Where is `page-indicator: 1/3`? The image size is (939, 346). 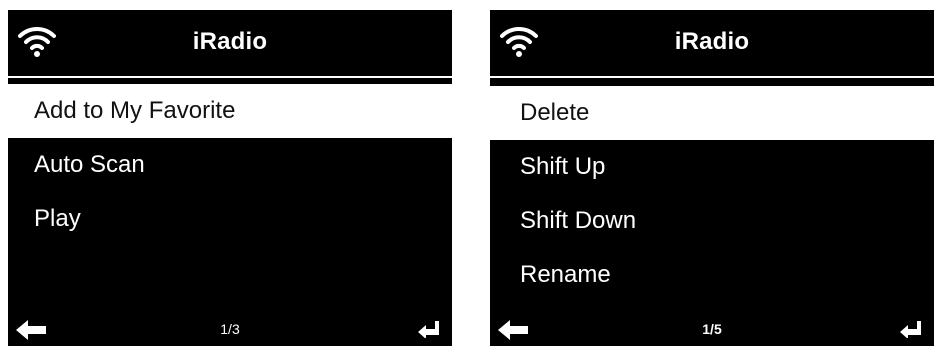
page-indicator: 1/3 is located at coordinates (230, 329).